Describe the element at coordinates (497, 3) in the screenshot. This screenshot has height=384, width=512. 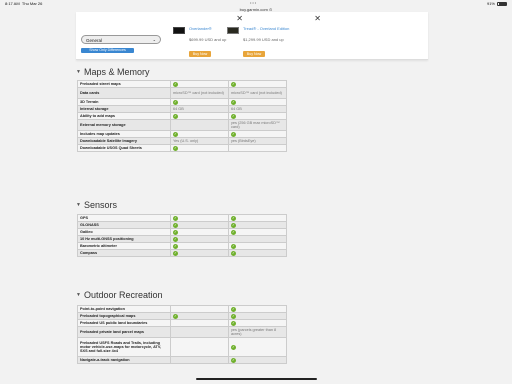
I see `status-battery: 91%` at that location.